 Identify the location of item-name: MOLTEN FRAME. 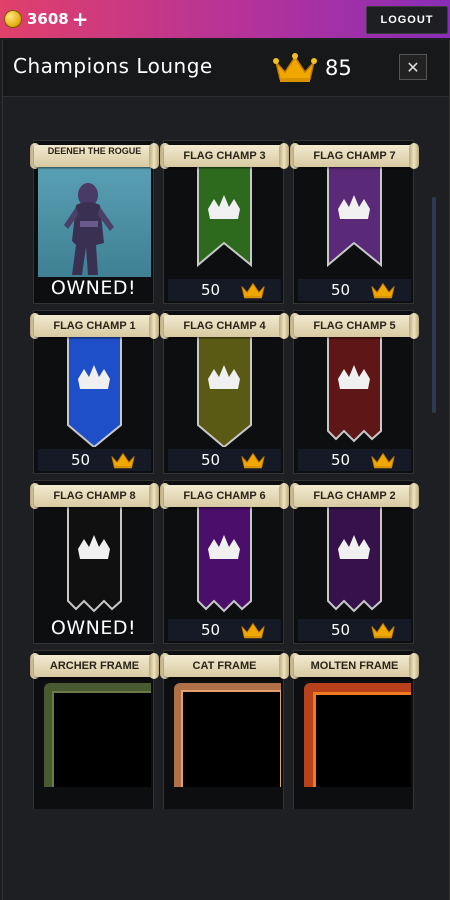
(354, 666).